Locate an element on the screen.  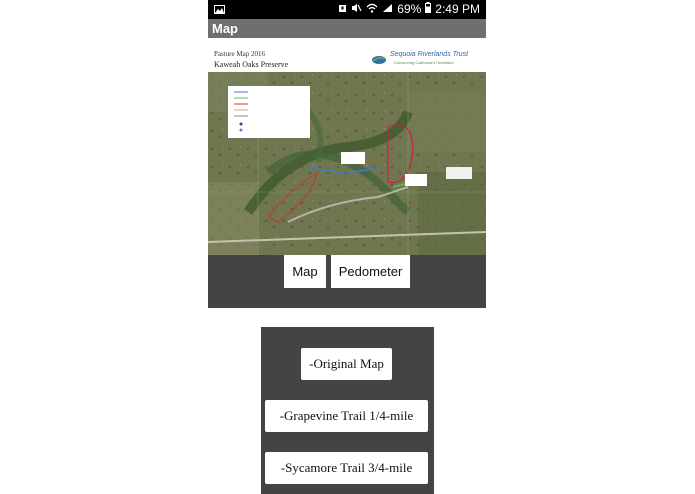
gallery-notification-icon is located at coordinates (219, 10).